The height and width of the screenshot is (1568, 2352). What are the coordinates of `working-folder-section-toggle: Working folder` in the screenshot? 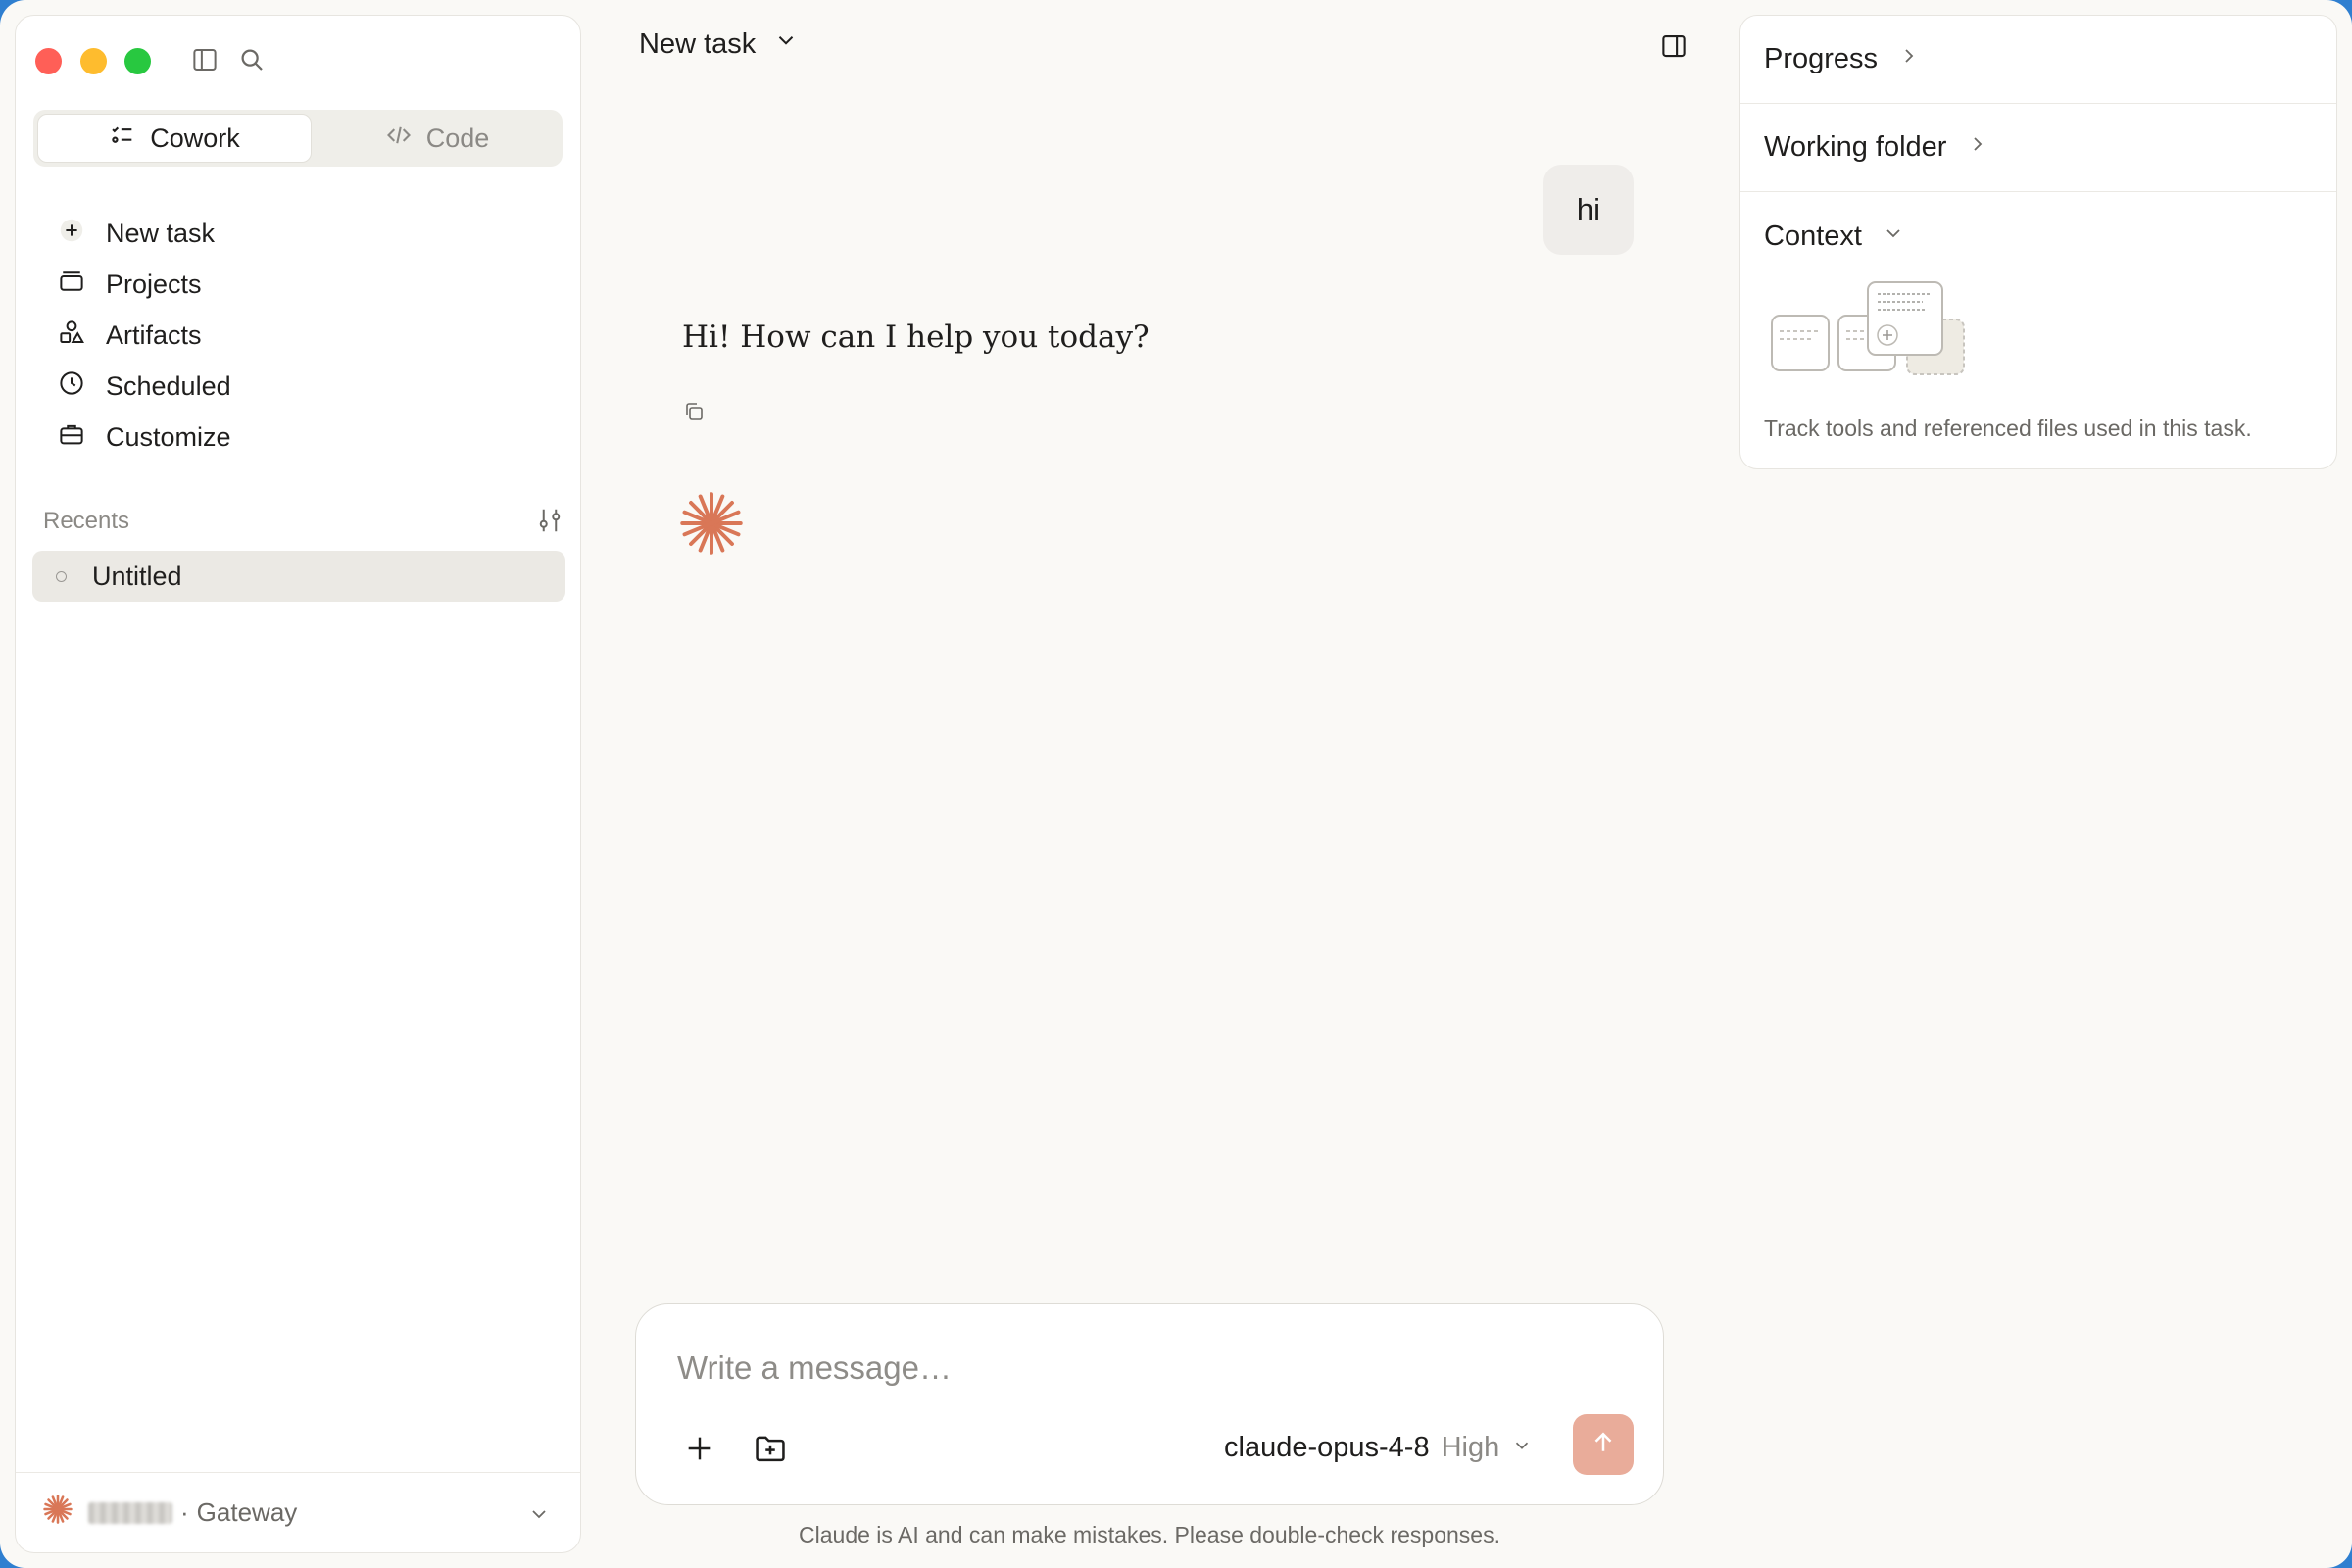 It's located at (2038, 148).